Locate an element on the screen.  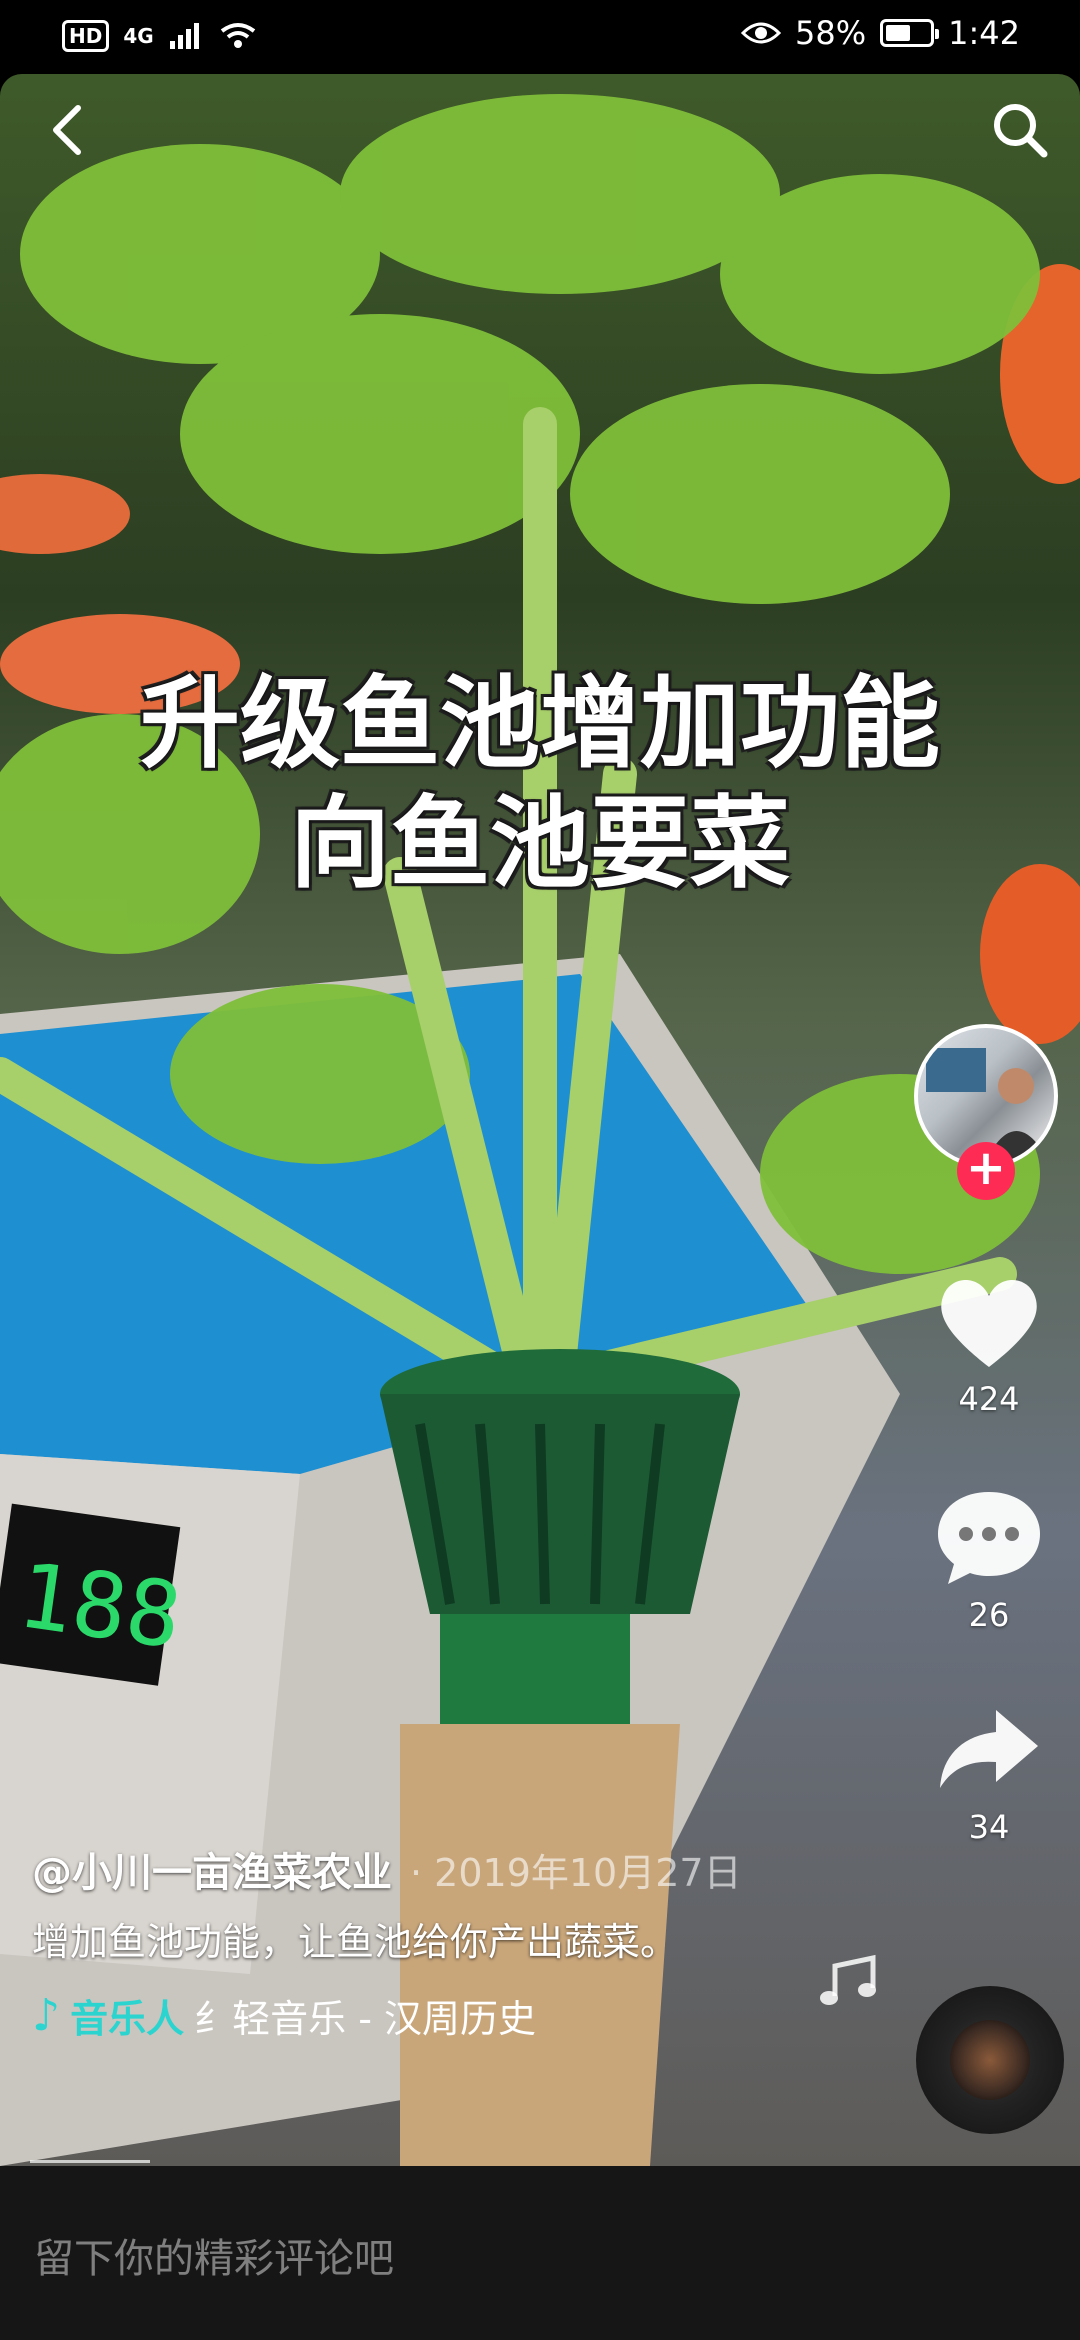
comment-button: 26 is located at coordinates (989, 1561).